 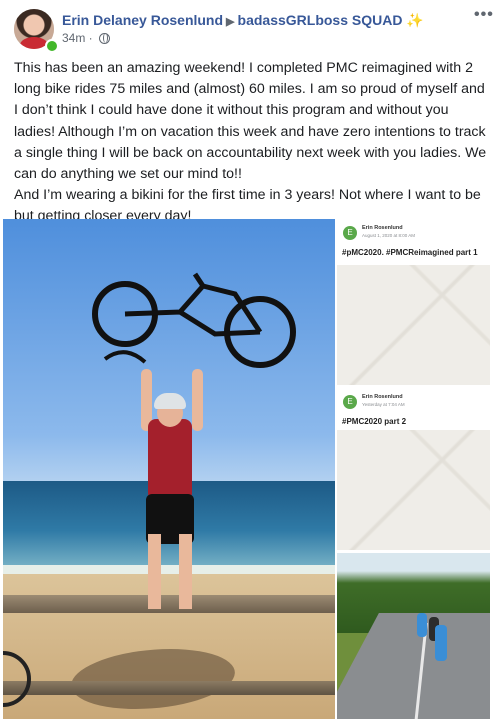 I want to click on card-title: #pMC2020. #PMCReimagined part 1, so click(x=410, y=252).